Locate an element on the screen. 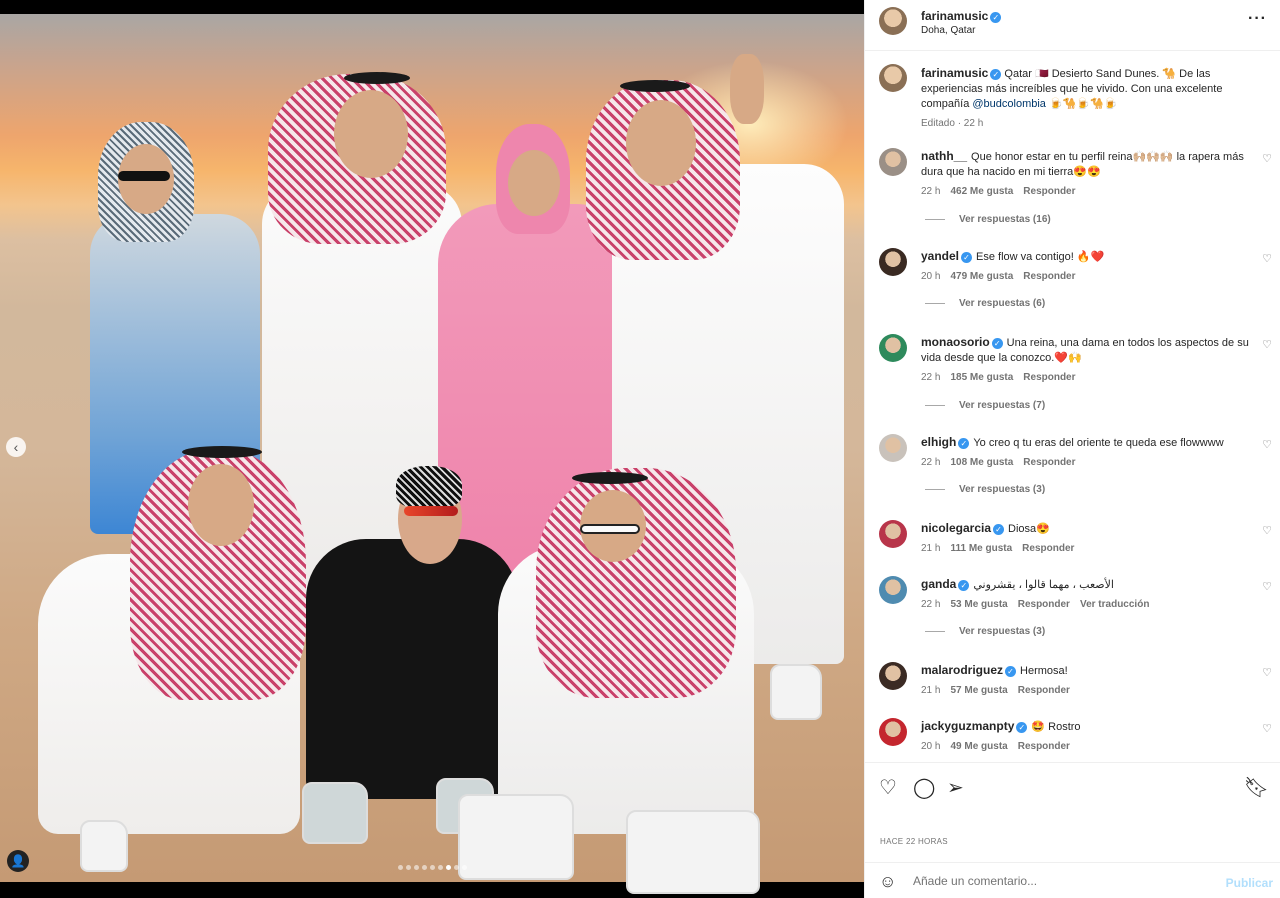 The height and width of the screenshot is (898, 1280). view-replies-button: Ver respuestas (6) is located at coordinates (985, 303).